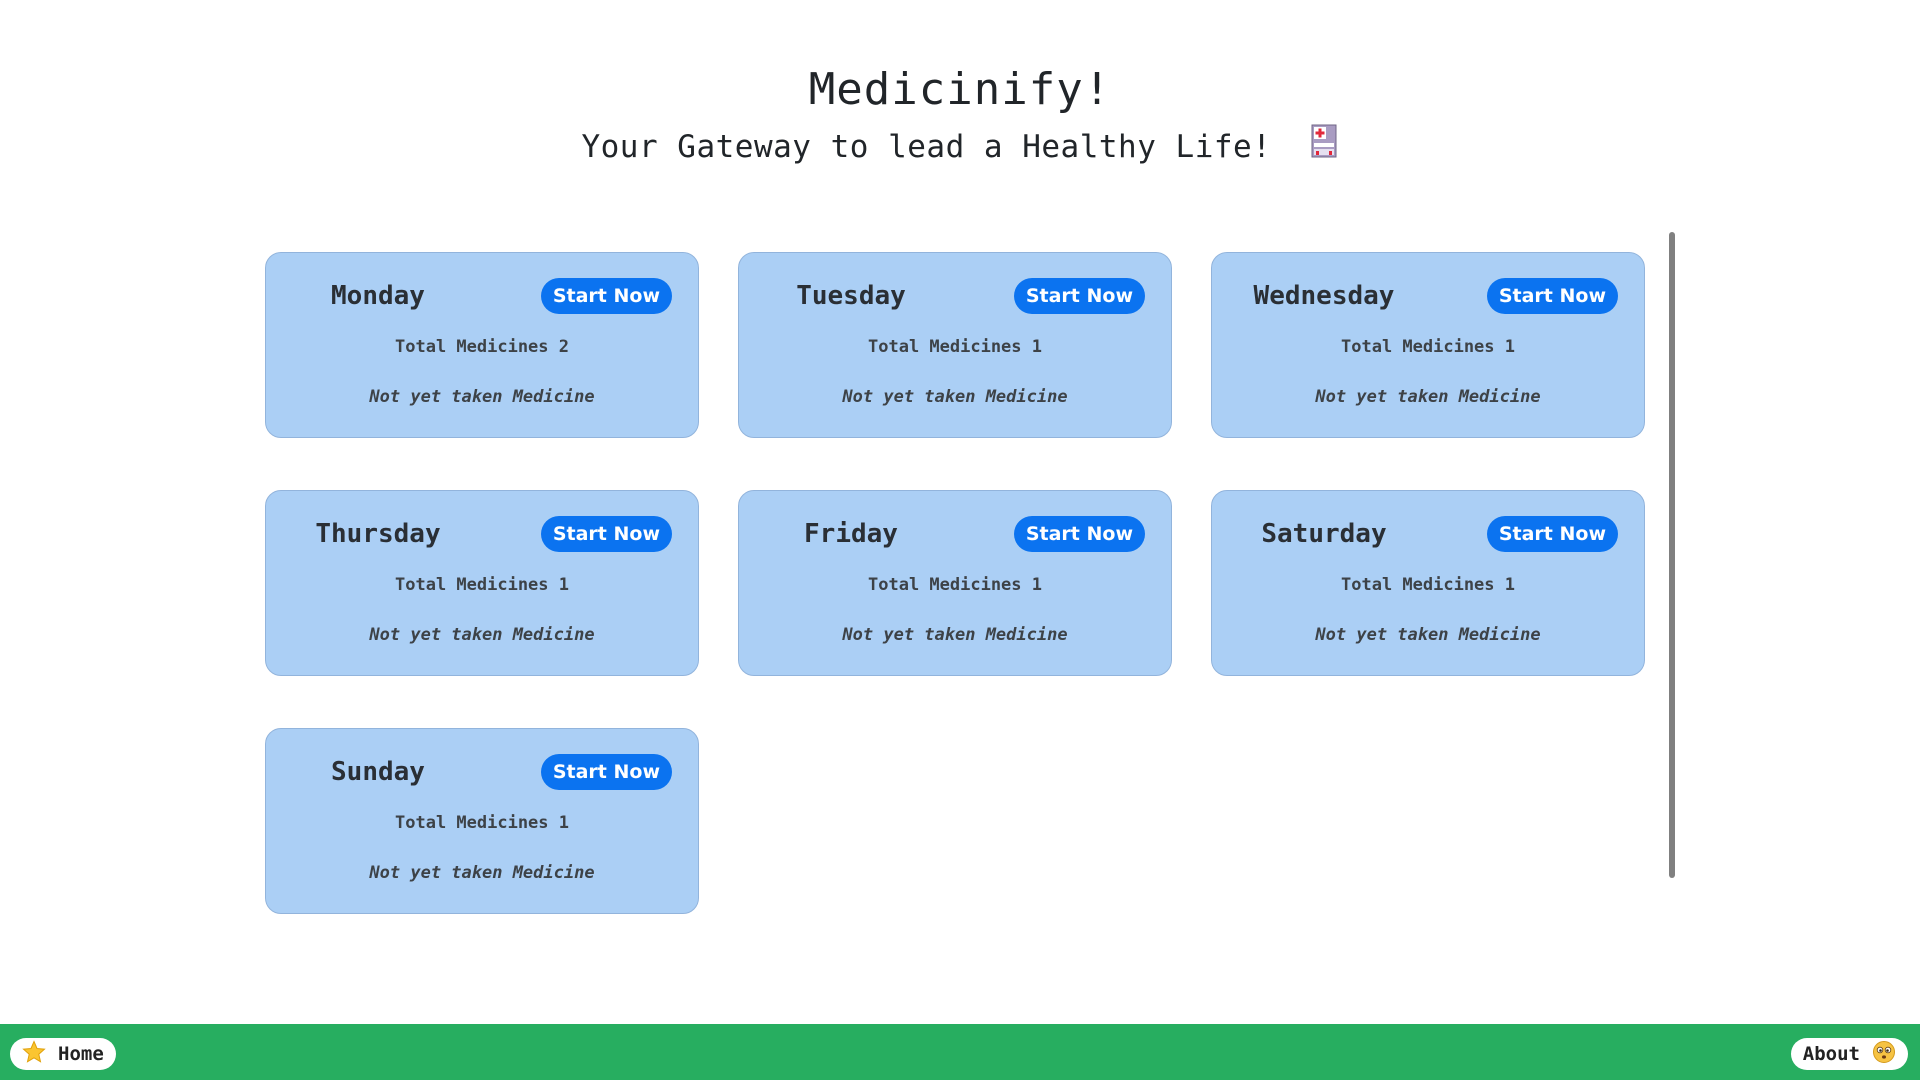 The height and width of the screenshot is (1080, 1920). Describe the element at coordinates (1884, 1054) in the screenshot. I see `face-icon` at that location.